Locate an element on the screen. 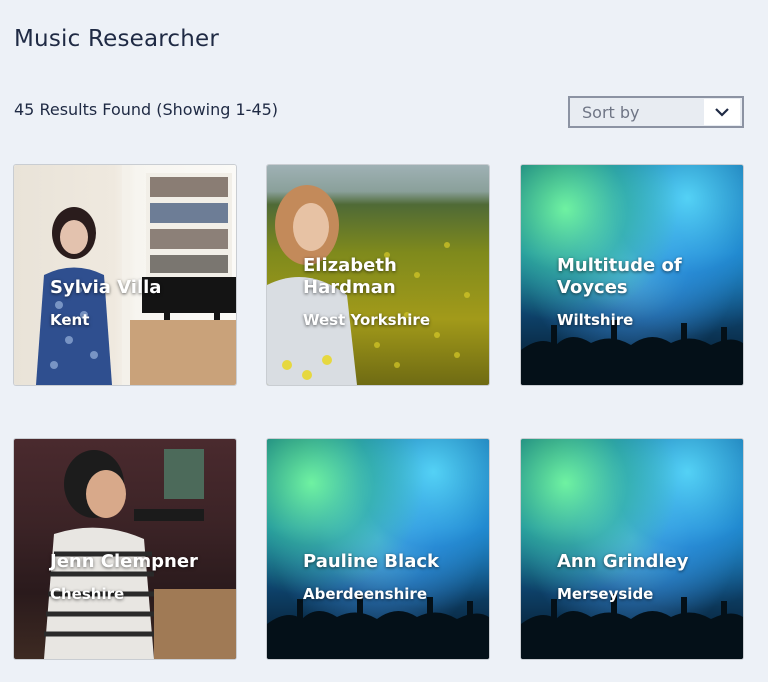 The width and height of the screenshot is (768, 682). card-location: Wiltshire is located at coordinates (595, 320).